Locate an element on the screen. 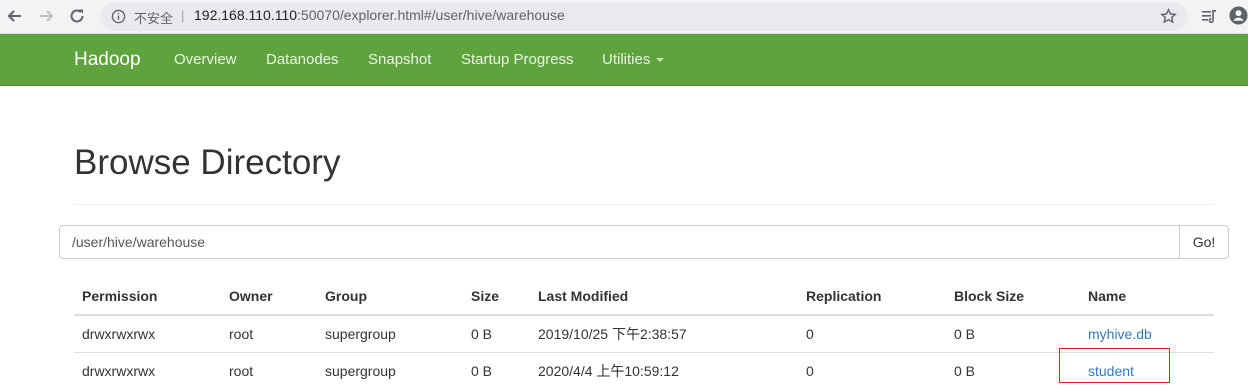 The width and height of the screenshot is (1248, 392). reload-button is located at coordinates (77, 16).